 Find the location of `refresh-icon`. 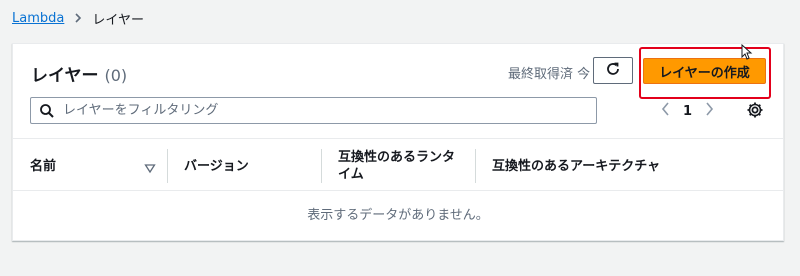

refresh-icon is located at coordinates (613, 71).